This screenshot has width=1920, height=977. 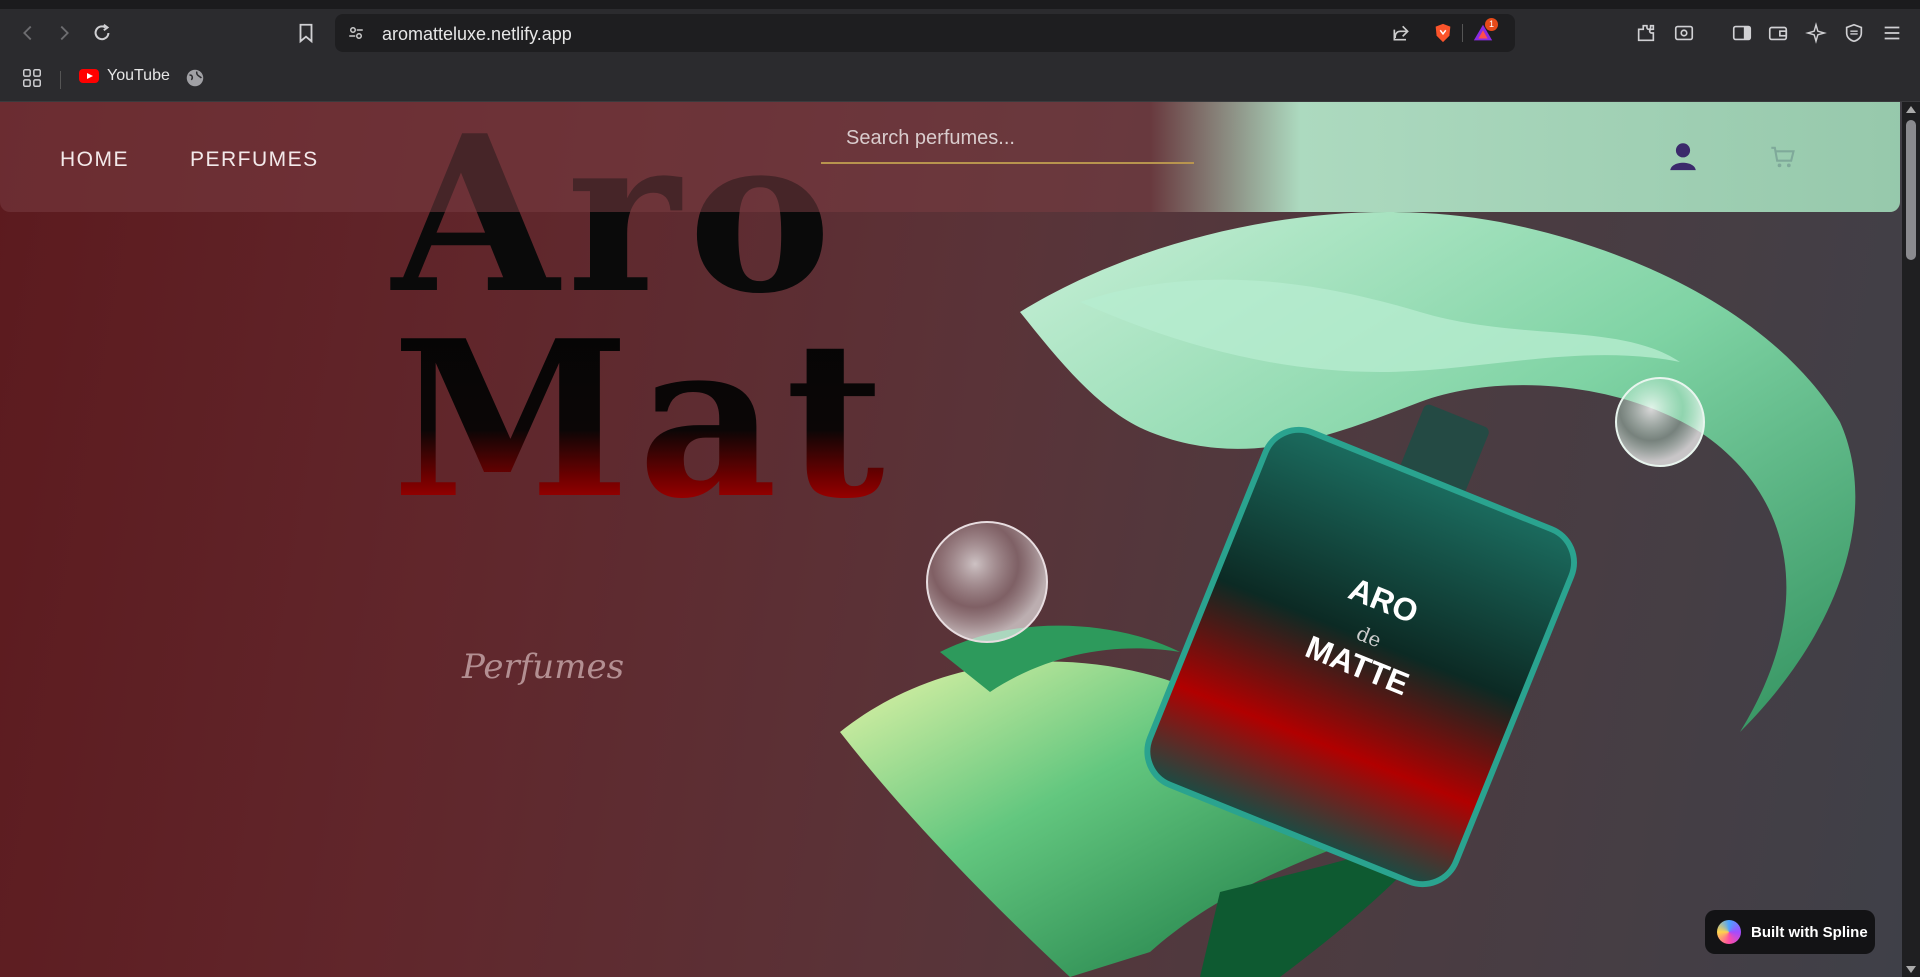 What do you see at coordinates (1683, 156) in the screenshot?
I see `user-account-icon` at bounding box center [1683, 156].